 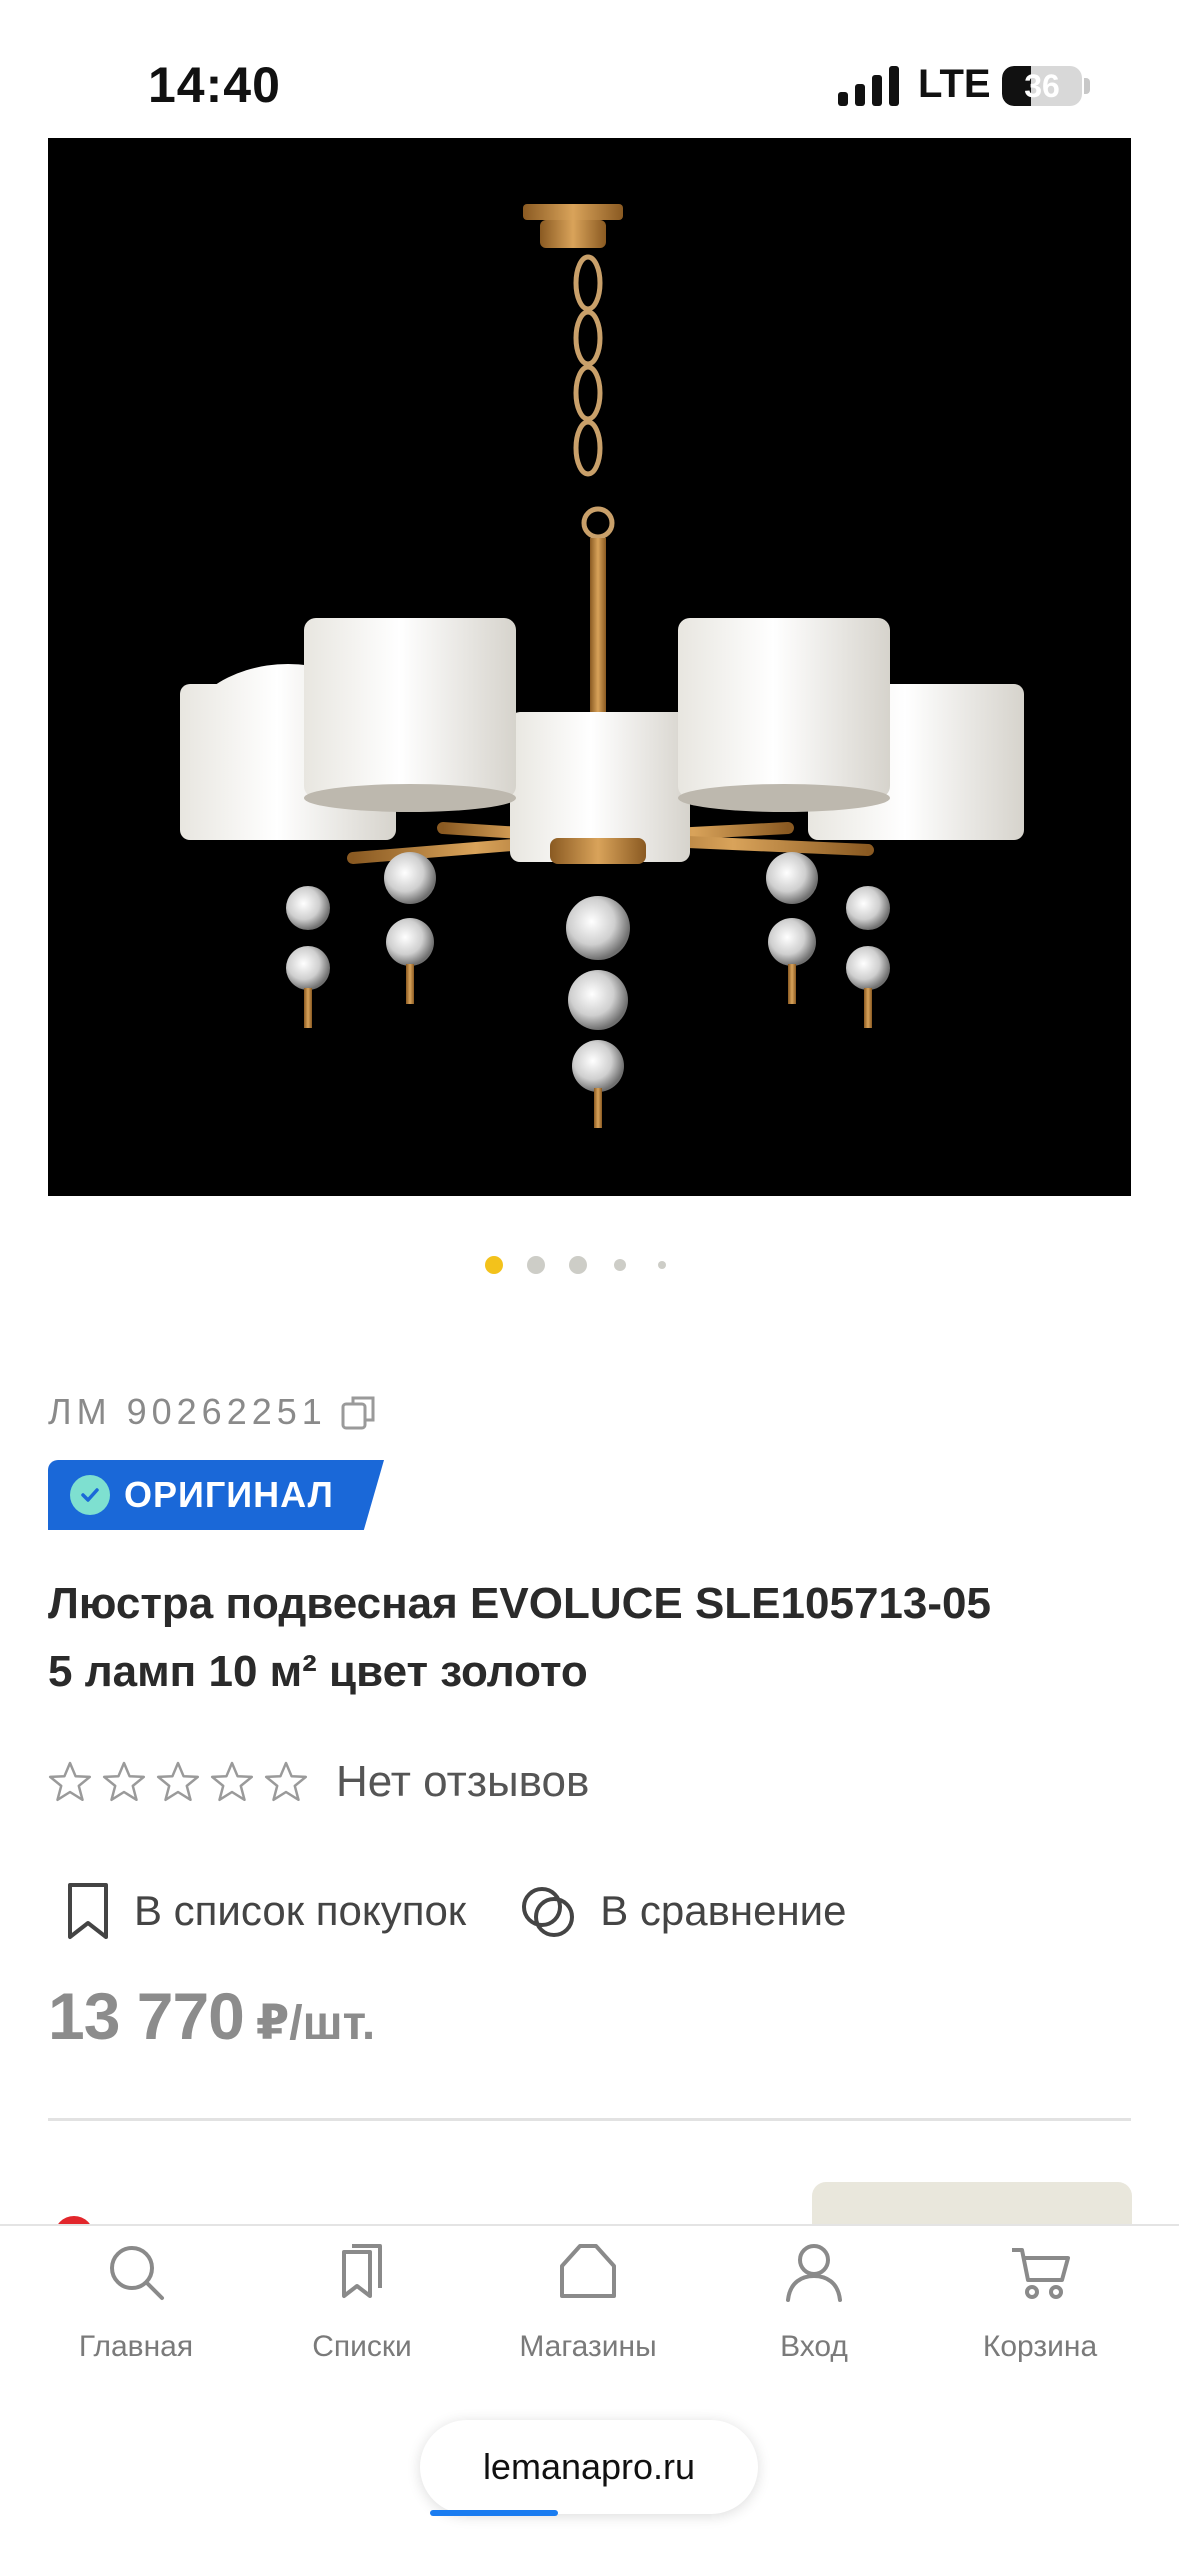 What do you see at coordinates (136, 2310) in the screenshot?
I see `tab-home: Главная` at bounding box center [136, 2310].